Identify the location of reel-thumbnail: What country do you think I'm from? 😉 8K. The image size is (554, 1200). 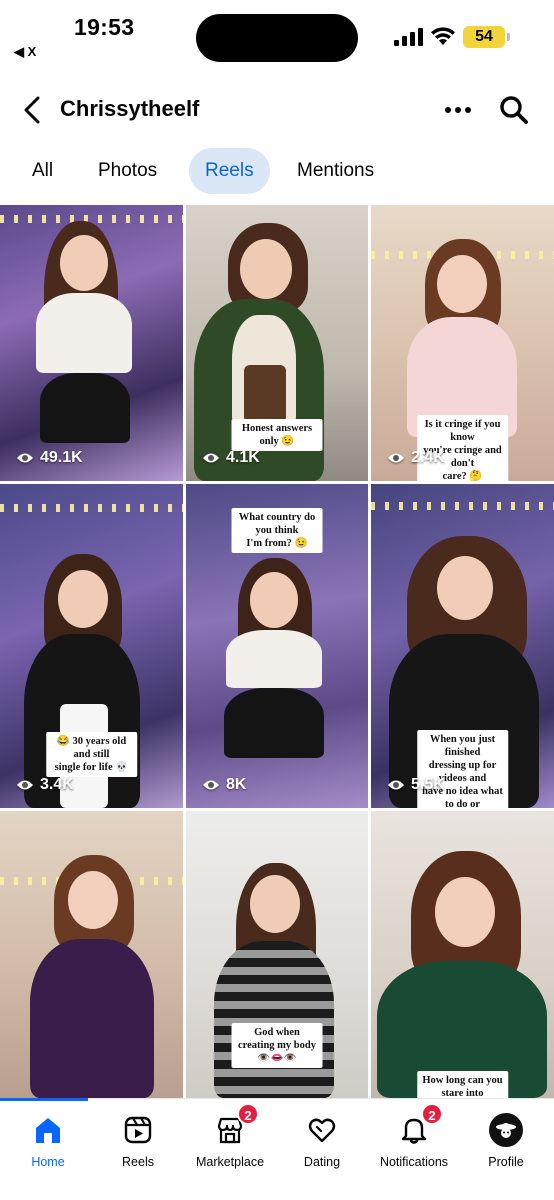
(277, 646).